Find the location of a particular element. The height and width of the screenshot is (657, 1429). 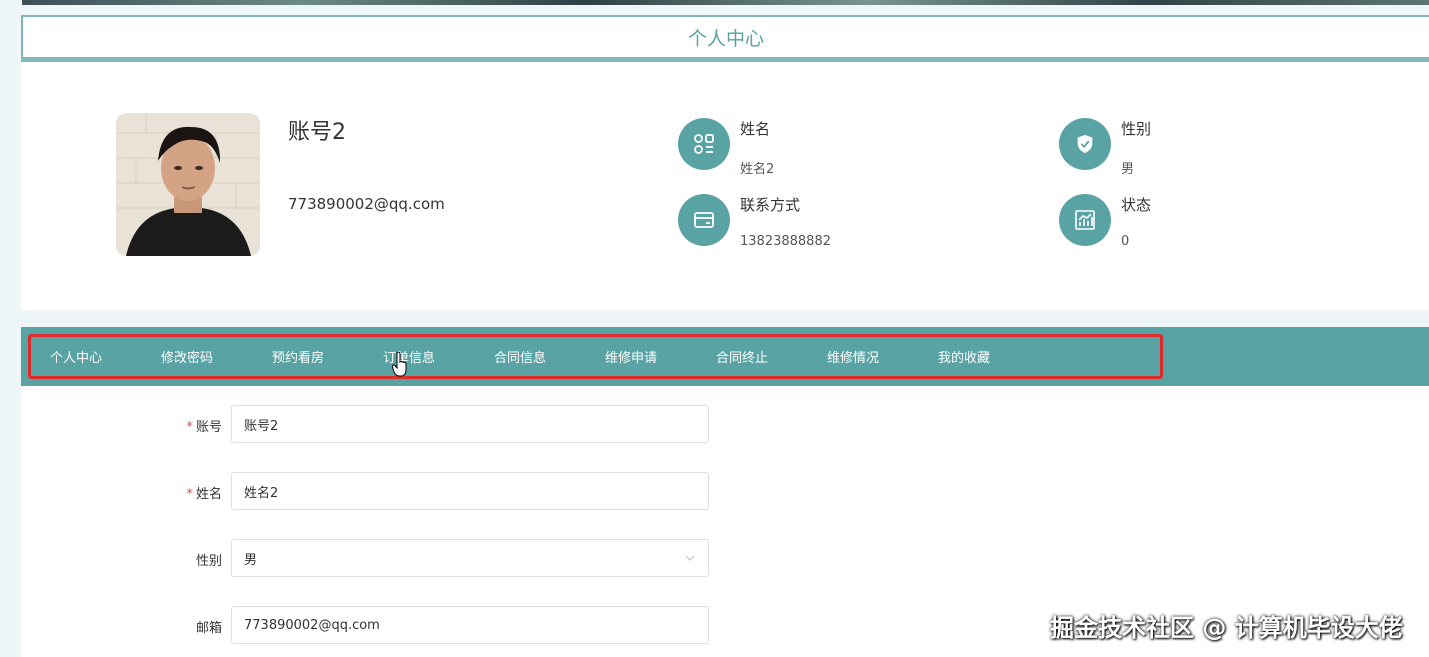

page-title: 个人中心 is located at coordinates (725, 38).